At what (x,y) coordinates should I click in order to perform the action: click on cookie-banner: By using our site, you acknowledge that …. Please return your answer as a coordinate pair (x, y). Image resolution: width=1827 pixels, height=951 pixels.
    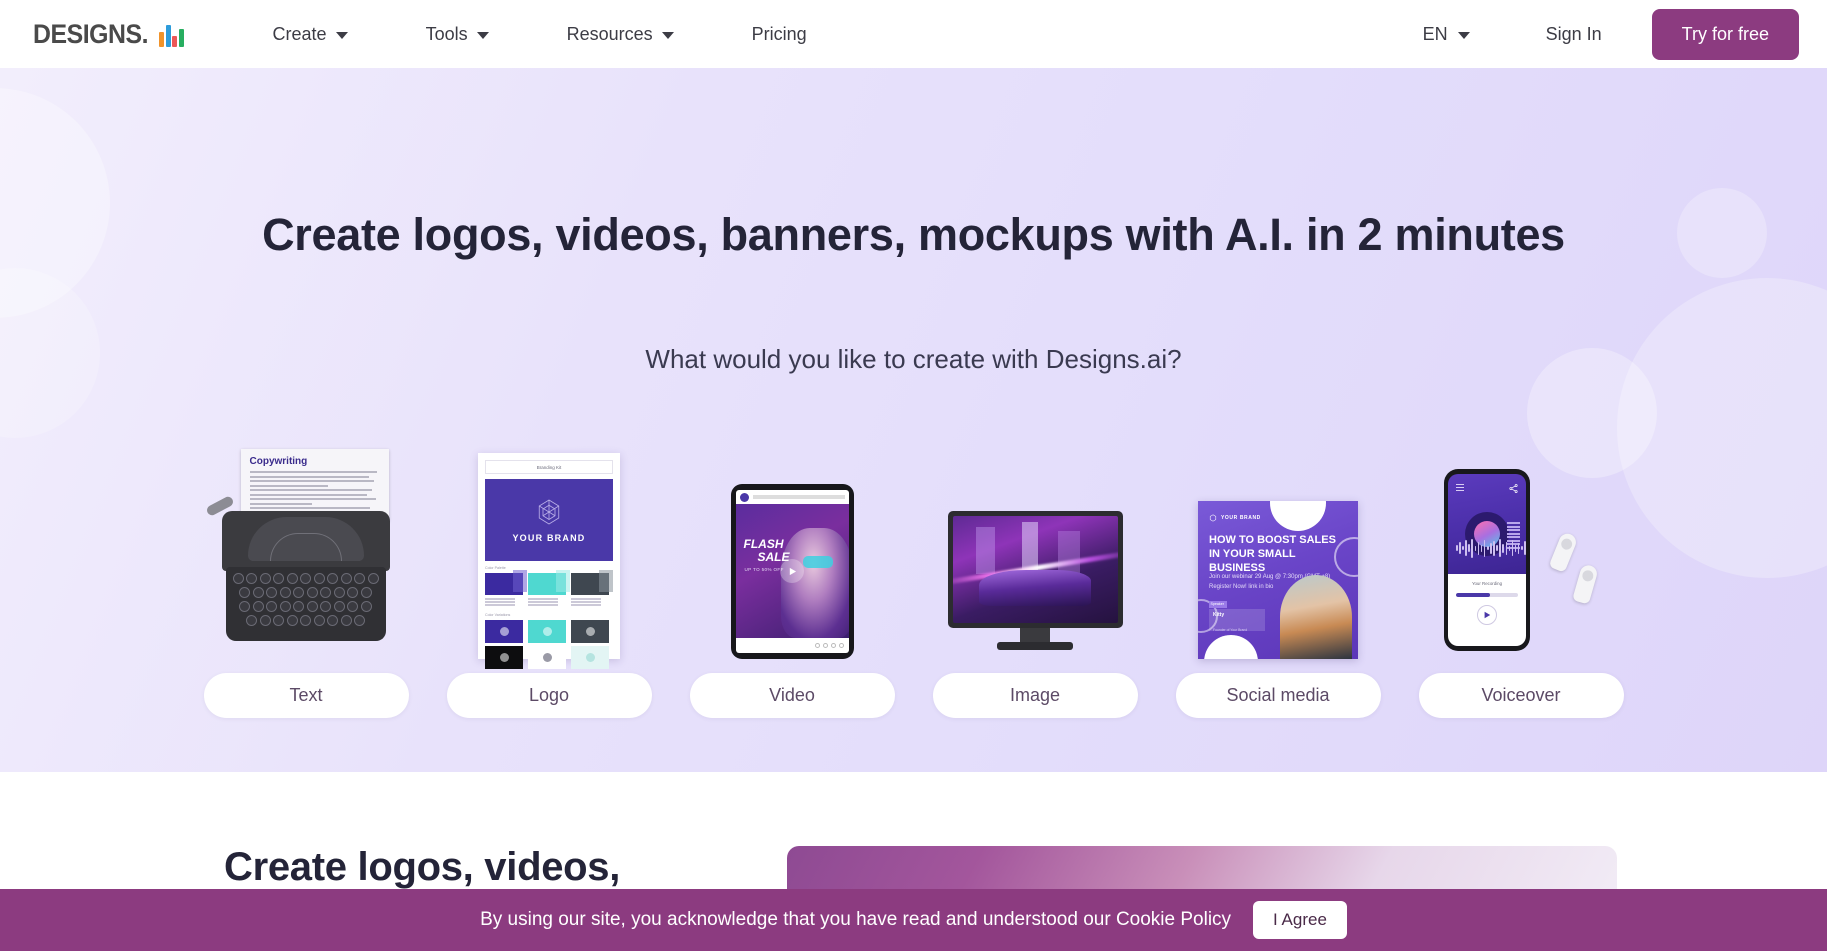
    Looking at the image, I should click on (913, 920).